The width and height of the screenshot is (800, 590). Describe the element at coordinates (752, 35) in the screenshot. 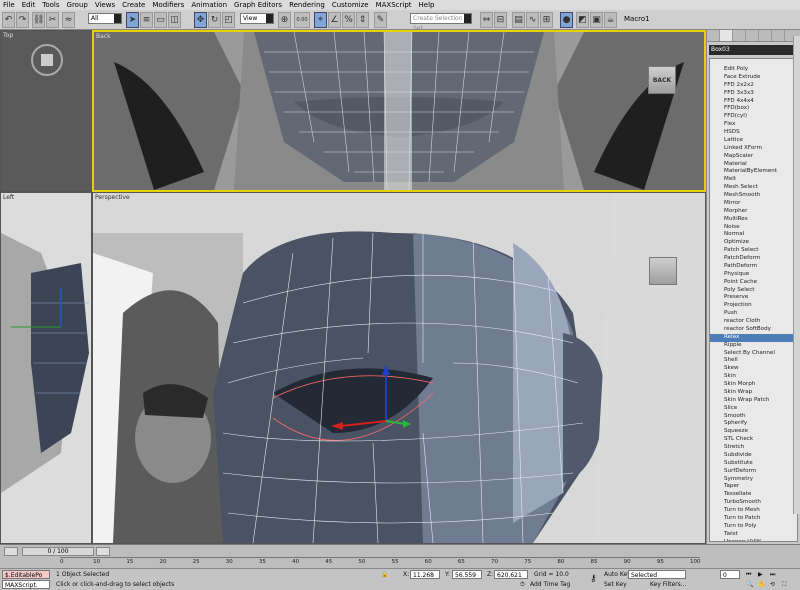

I see `motion-tab-icon` at that location.